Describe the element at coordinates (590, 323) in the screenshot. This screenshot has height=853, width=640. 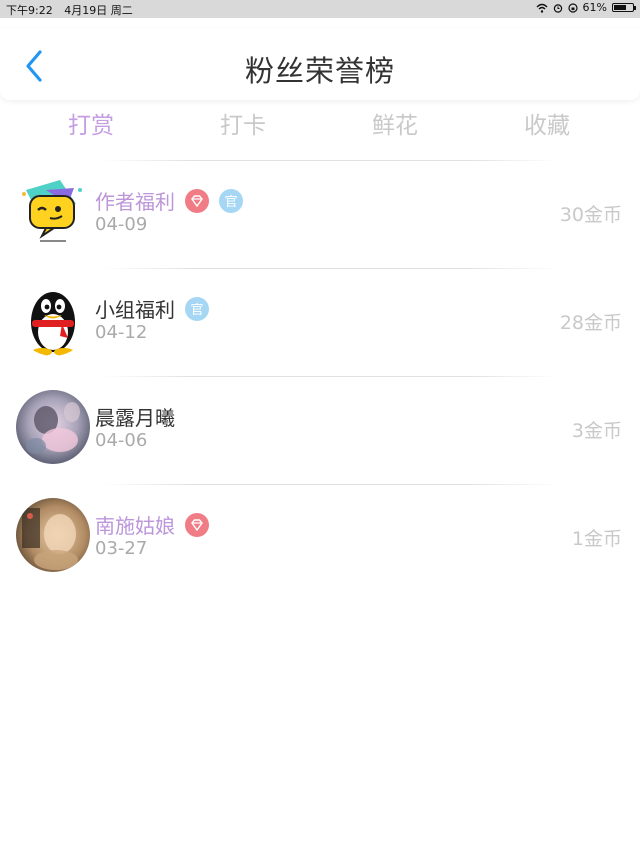
I see `coin-amount: 28金币` at that location.